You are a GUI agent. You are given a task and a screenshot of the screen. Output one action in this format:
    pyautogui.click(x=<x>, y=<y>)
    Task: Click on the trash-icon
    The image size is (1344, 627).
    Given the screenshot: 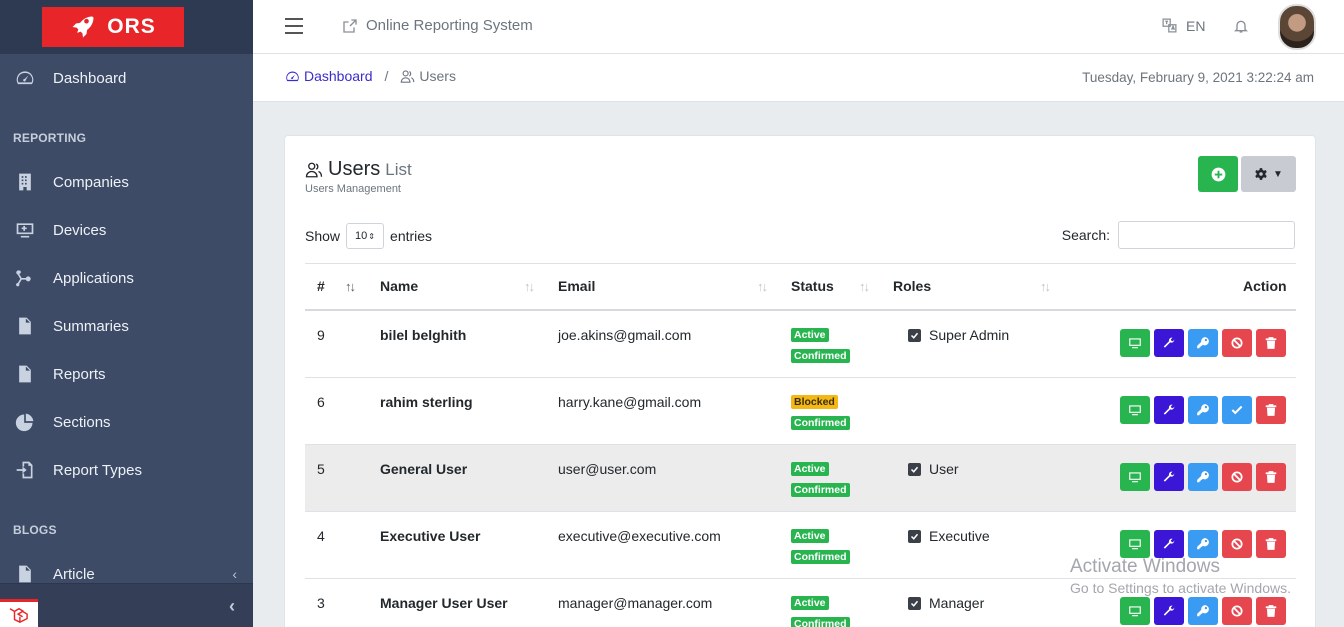 What is the action you would take?
    pyautogui.click(x=1271, y=410)
    